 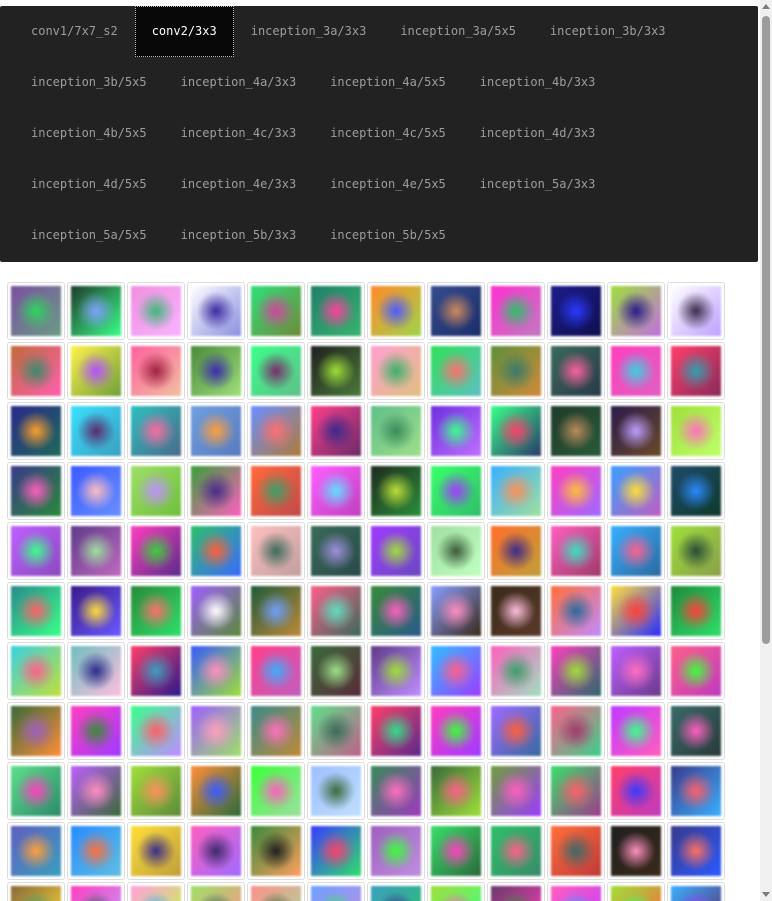 What do you see at coordinates (538, 82) in the screenshot?
I see `tab-inception-4b-3x3: inception_4b/3x3` at bounding box center [538, 82].